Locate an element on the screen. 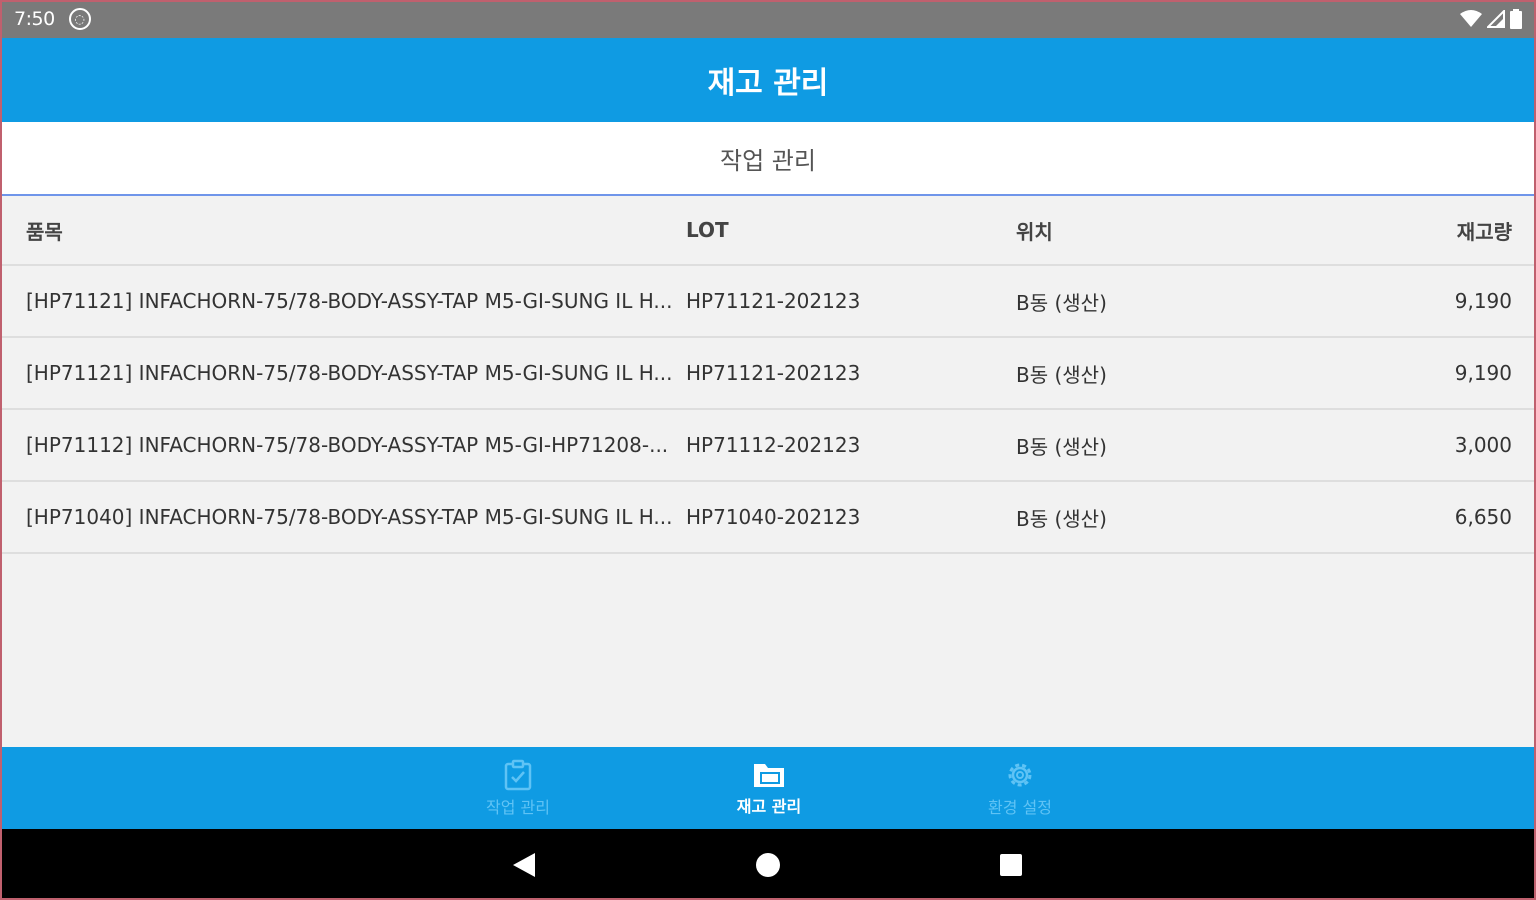 The height and width of the screenshot is (900, 1536). folder-icon is located at coordinates (769, 775).